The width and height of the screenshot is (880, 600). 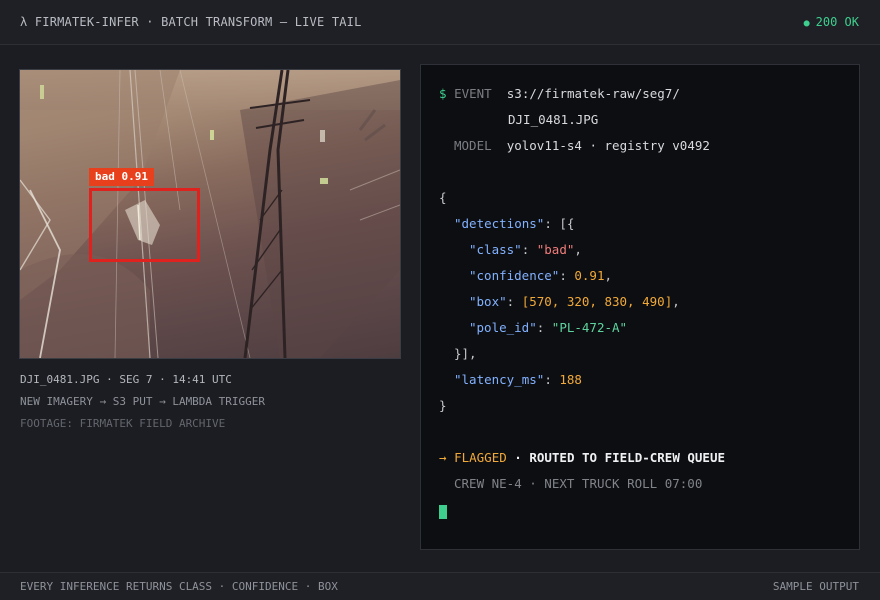 I want to click on json-close-brace: }, so click(x=443, y=405).